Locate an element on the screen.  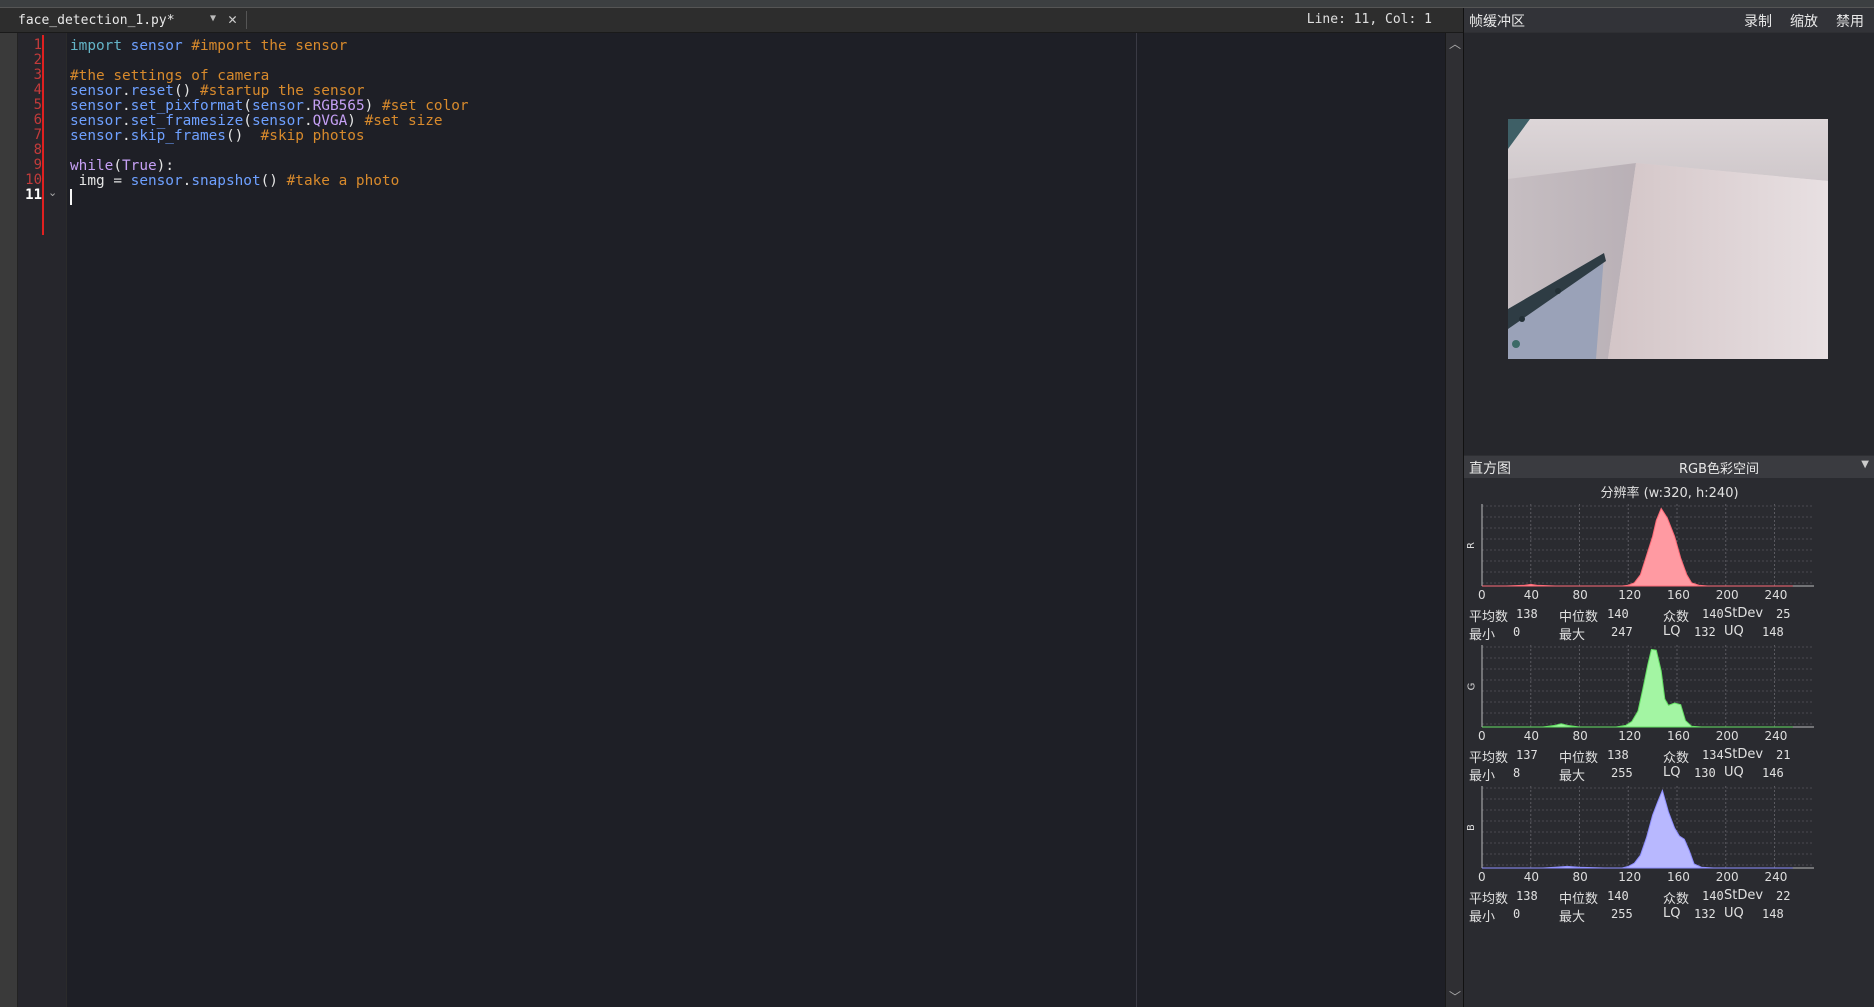
stat-value-lq: 132 is located at coordinates (1705, 914).